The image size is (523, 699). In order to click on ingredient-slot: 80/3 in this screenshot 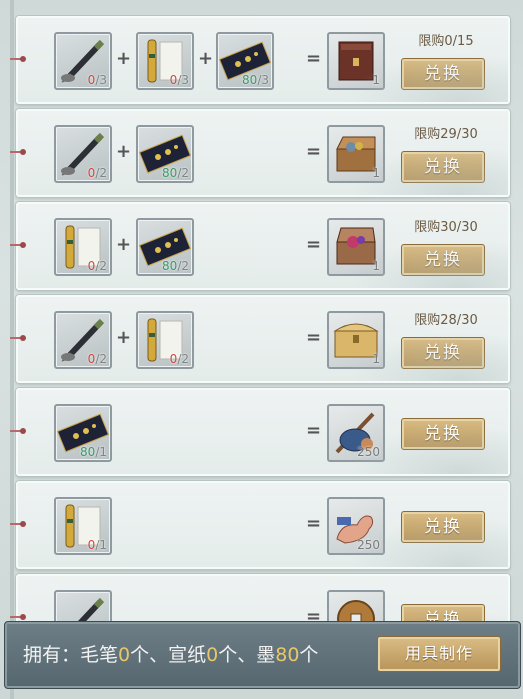, I will do `click(245, 61)`.